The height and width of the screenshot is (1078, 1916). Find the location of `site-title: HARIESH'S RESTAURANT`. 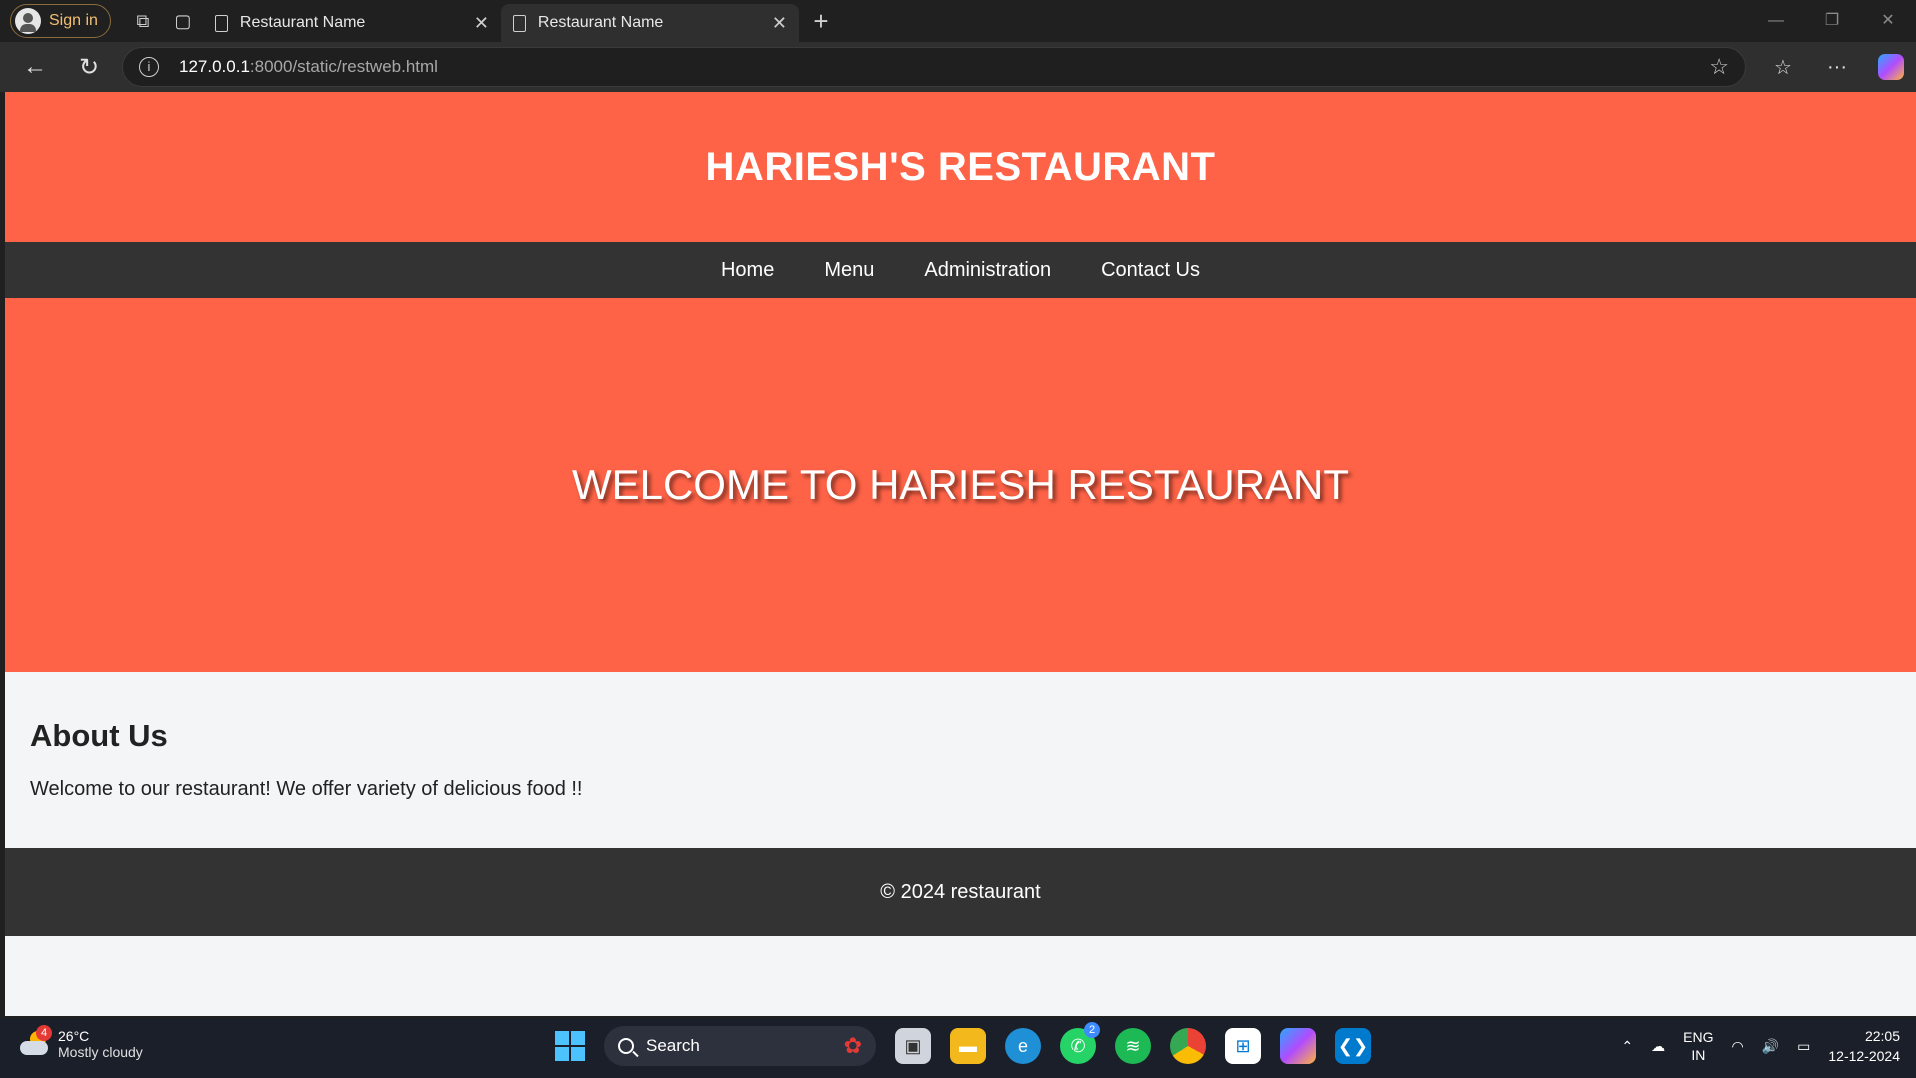

site-title: HARIESH'S RESTAURANT is located at coordinates (960, 166).